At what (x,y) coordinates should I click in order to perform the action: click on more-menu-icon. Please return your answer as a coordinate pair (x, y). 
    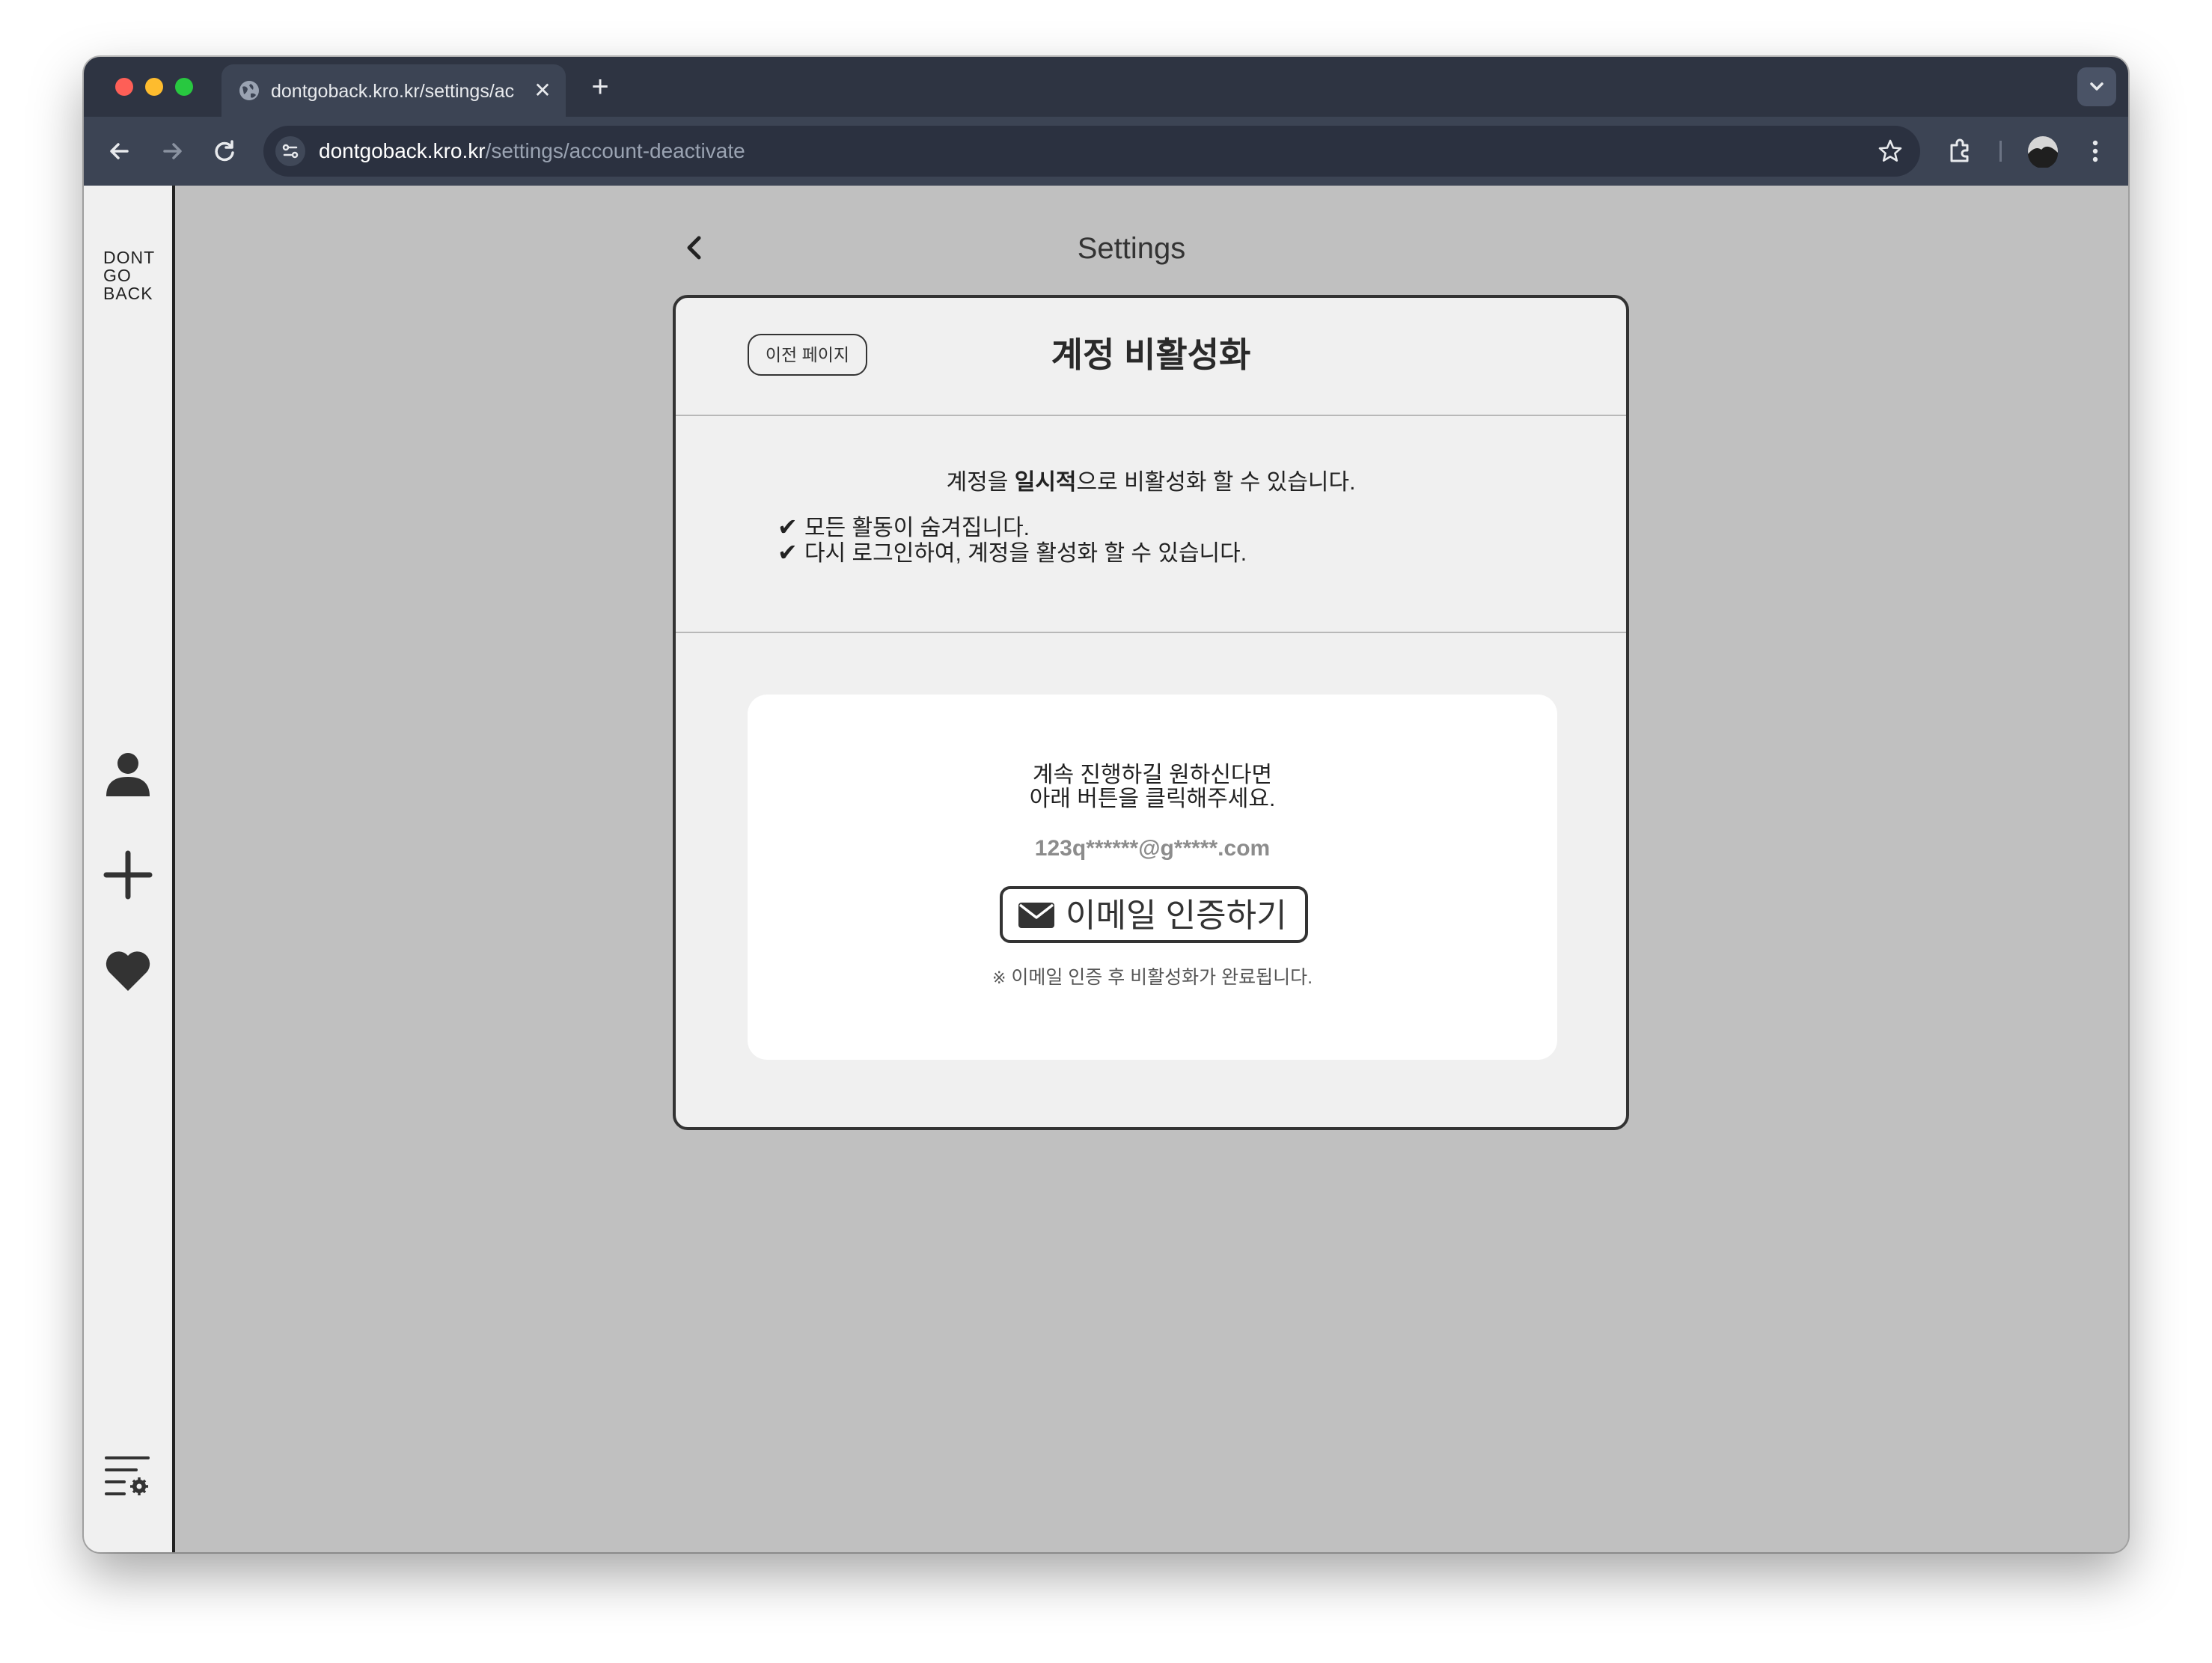
    Looking at the image, I should click on (2095, 152).